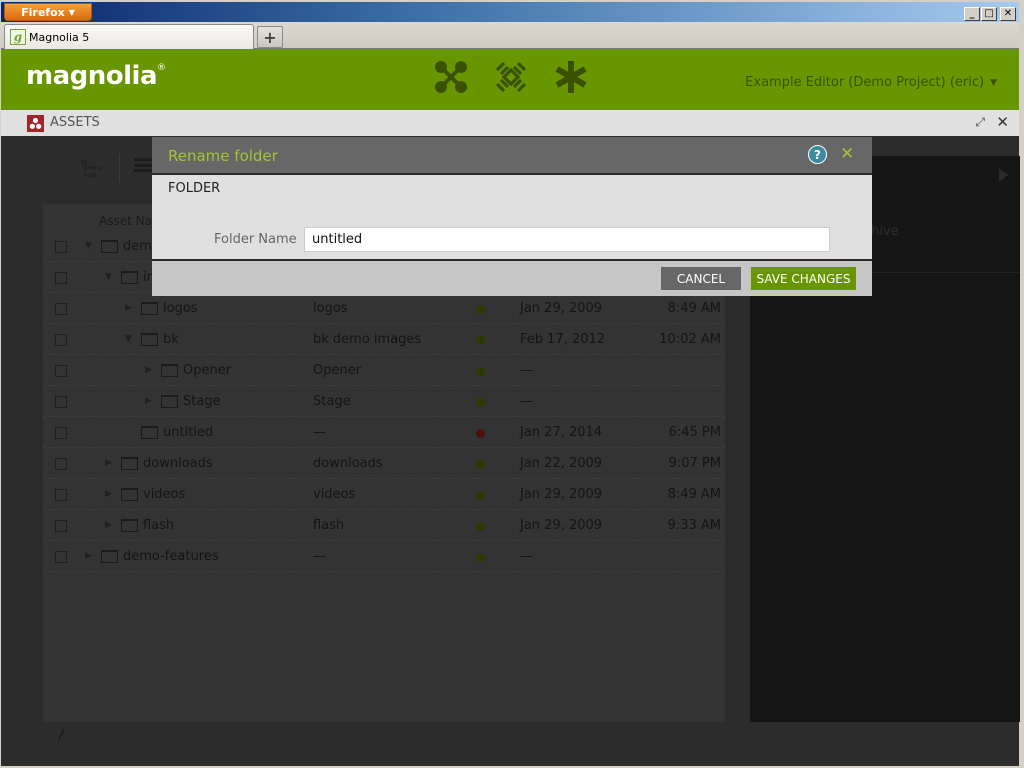 The image size is (1024, 768). I want to click on row-title: downloads, so click(348, 463).